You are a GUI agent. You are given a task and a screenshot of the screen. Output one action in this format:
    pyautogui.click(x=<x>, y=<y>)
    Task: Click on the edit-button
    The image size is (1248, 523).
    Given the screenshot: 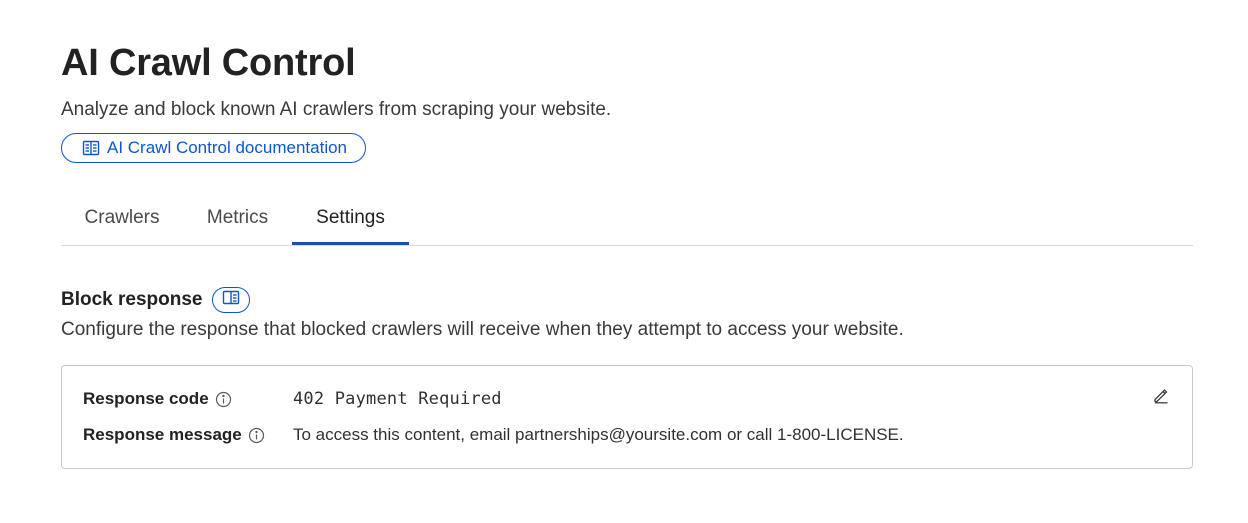 What is the action you would take?
    pyautogui.click(x=1161, y=397)
    